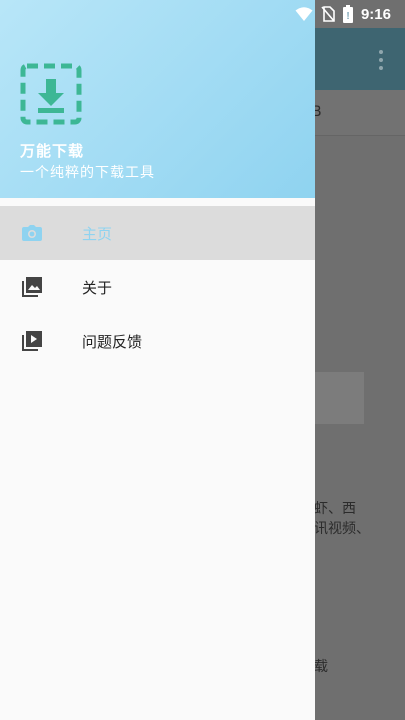 The width and height of the screenshot is (405, 720). I want to click on video-library-icon, so click(32, 341).